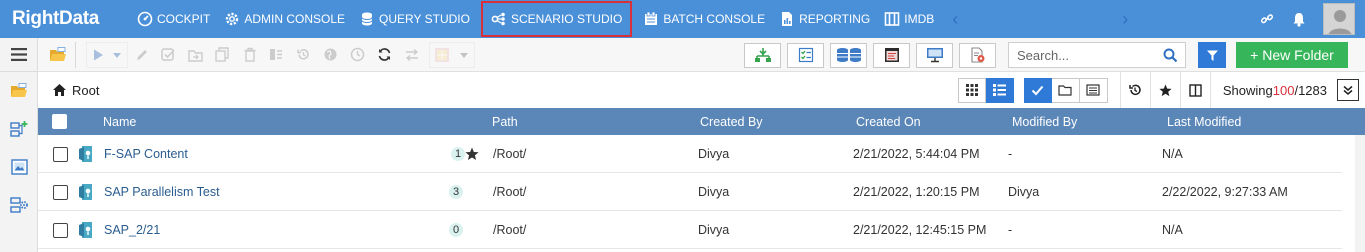 This screenshot has width=1365, height=252. I want to click on left-sidebar, so click(19, 145).